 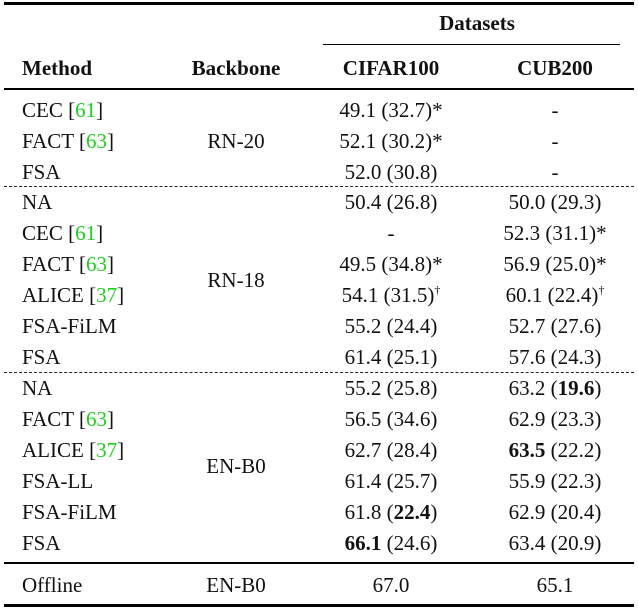 What do you see at coordinates (555, 481) in the screenshot?
I see `cub200-value: 55.9 (22.3)` at bounding box center [555, 481].